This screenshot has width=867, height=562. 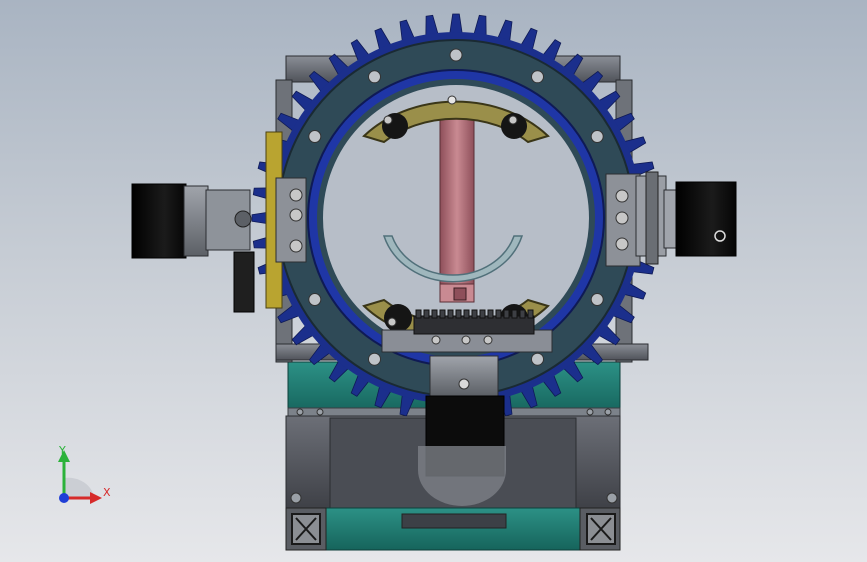 What do you see at coordinates (62, 450) in the screenshot?
I see `y-axis-label: Y` at bounding box center [62, 450].